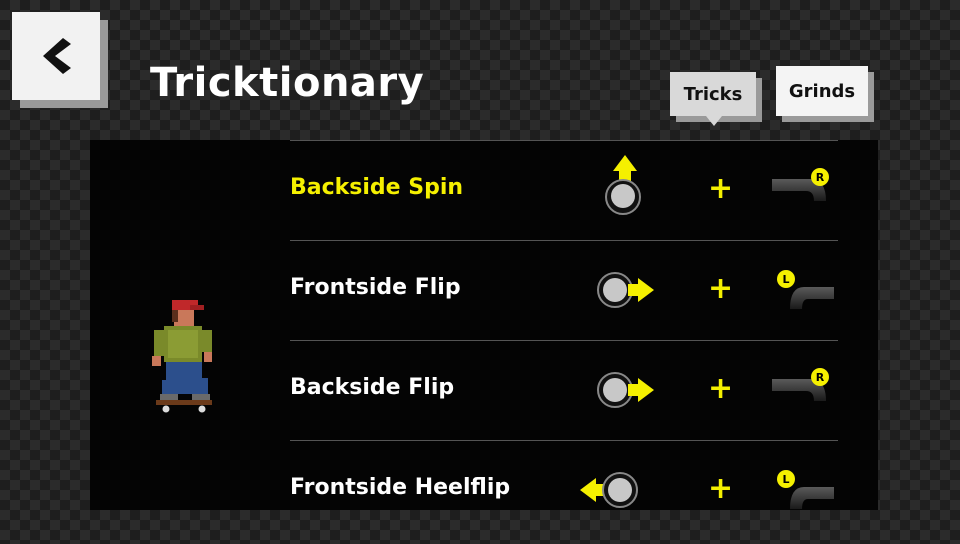 The height and width of the screenshot is (544, 960). Describe the element at coordinates (609, 490) in the screenshot. I see `analog-stick-left-icon` at that location.